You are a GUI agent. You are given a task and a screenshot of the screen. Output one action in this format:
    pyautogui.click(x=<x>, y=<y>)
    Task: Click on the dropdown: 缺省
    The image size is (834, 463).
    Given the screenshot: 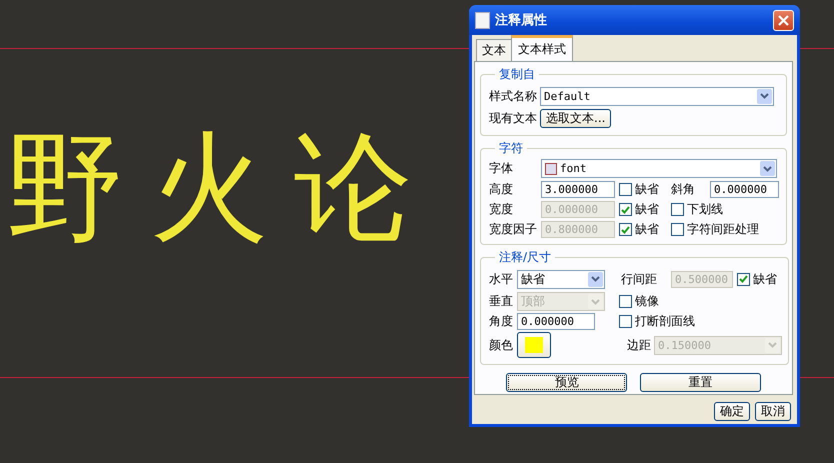 What is the action you would take?
    pyautogui.click(x=561, y=279)
    